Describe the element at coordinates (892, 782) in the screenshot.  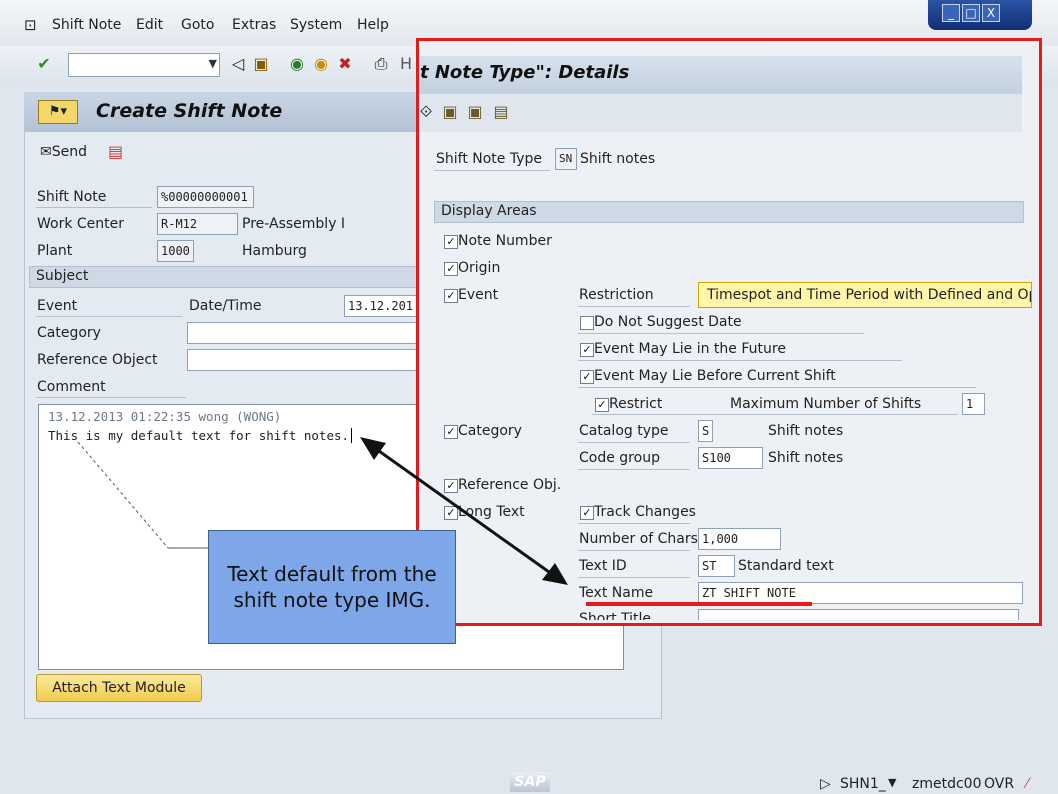
I see `chevron-down-icon: ▼` at that location.